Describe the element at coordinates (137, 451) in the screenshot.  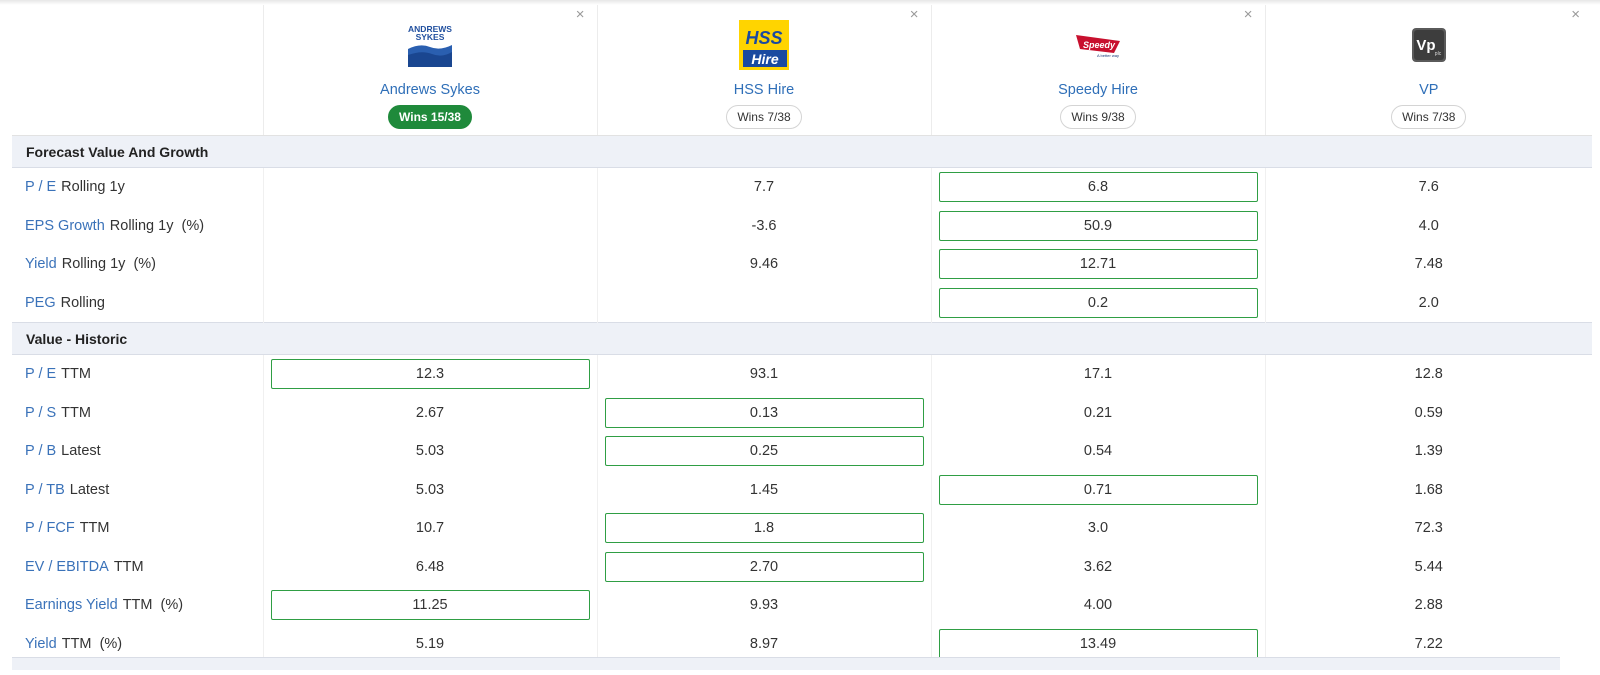
I see `metric-label-cell: P / B Latest` at that location.